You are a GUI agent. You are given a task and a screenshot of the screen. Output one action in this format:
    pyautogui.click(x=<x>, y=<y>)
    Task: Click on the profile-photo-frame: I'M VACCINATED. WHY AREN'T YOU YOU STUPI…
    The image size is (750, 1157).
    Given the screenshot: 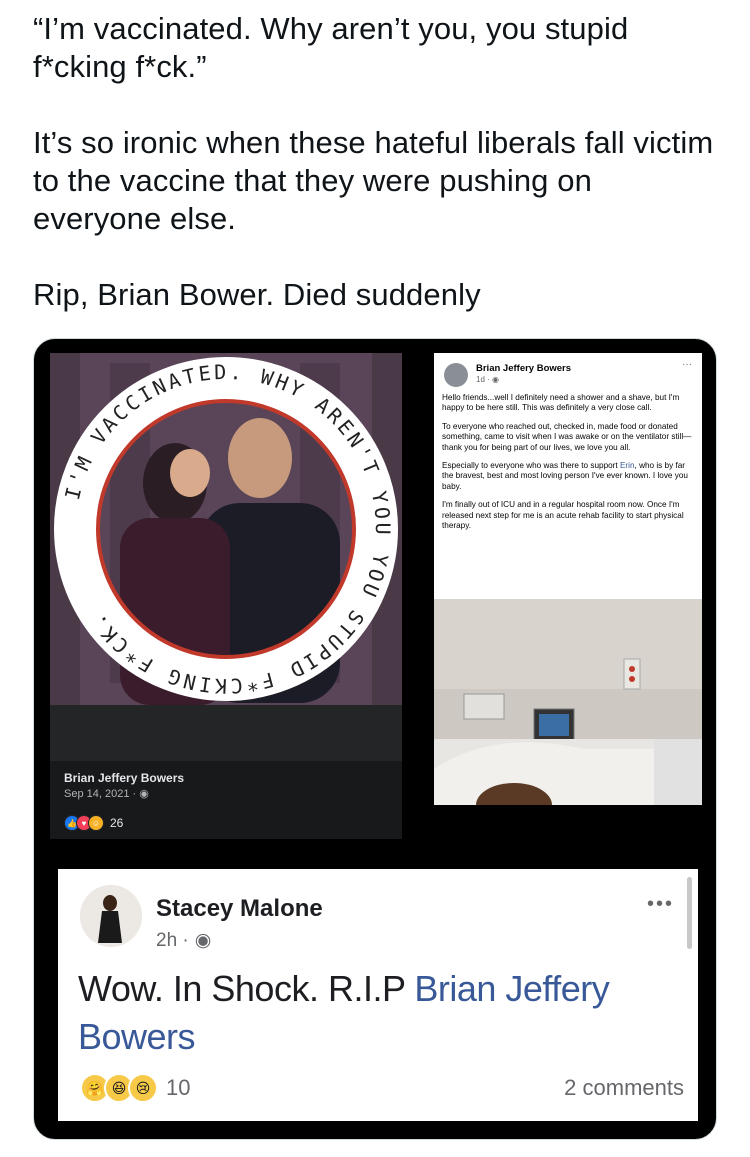 What is the action you would take?
    pyautogui.click(x=226, y=529)
    